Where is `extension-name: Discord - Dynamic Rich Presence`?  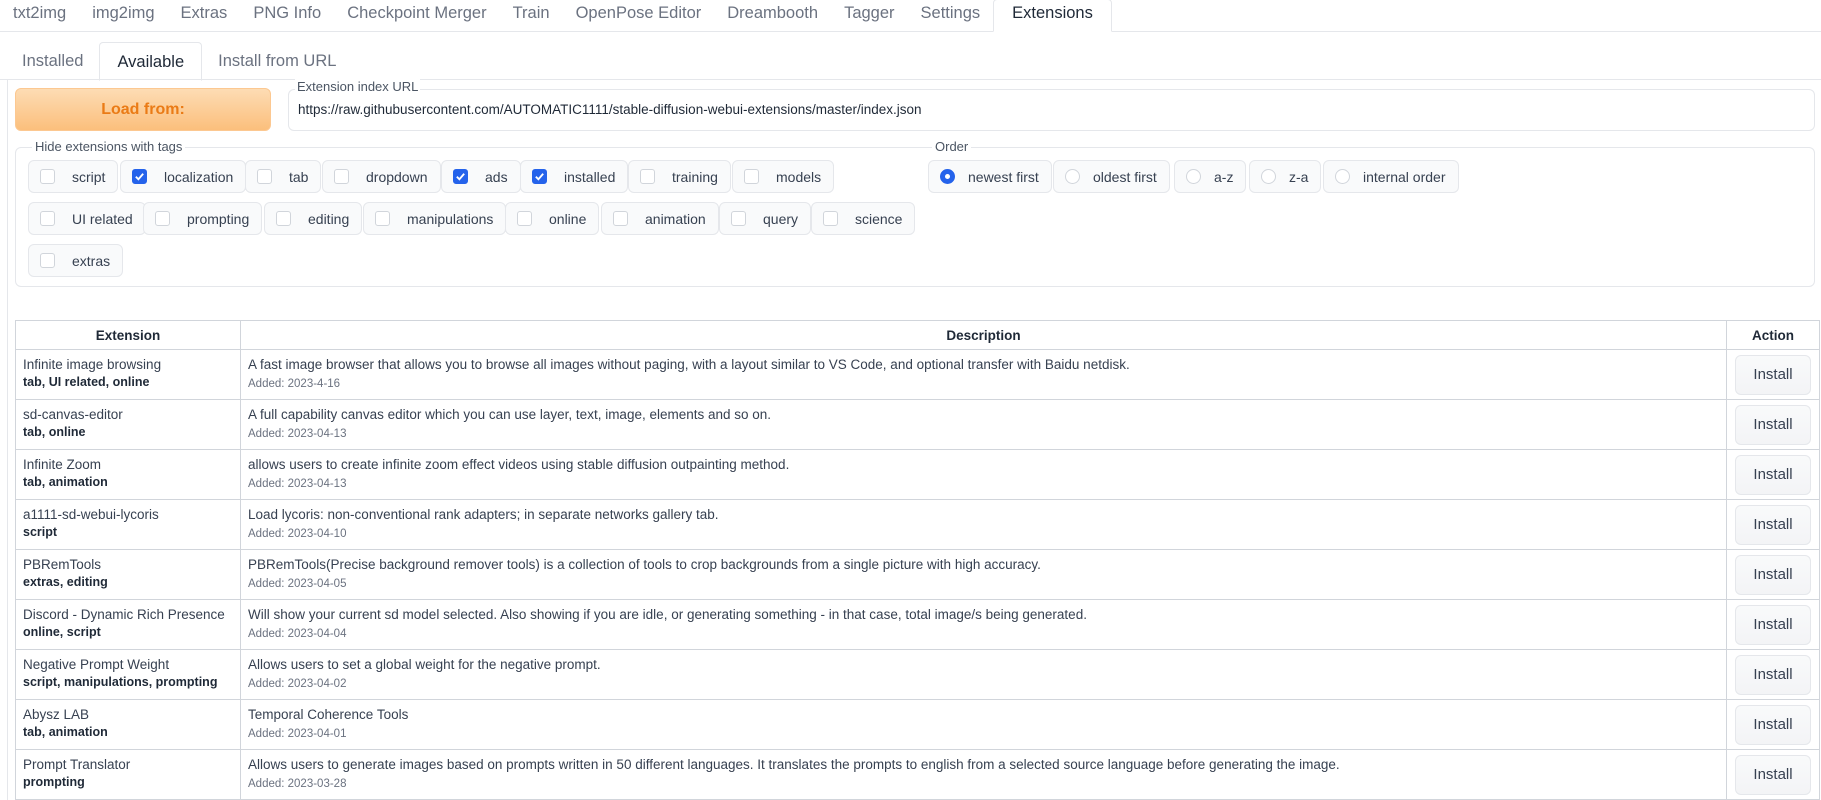 extension-name: Discord - Dynamic Rich Presence is located at coordinates (128, 614).